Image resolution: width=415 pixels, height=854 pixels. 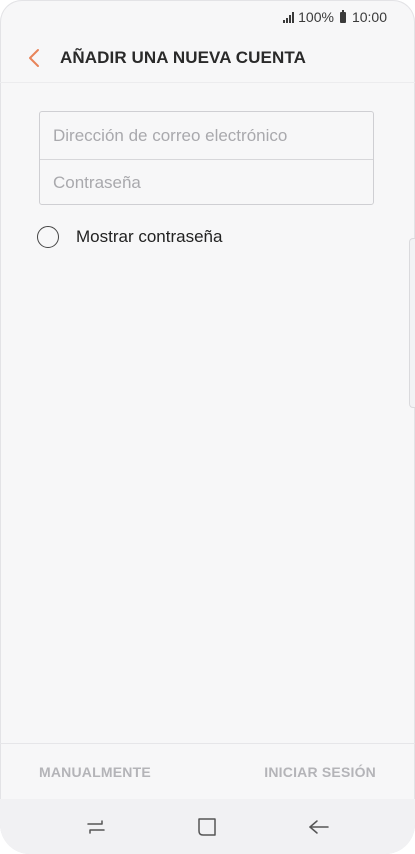 I want to click on home-button, so click(x=207, y=827).